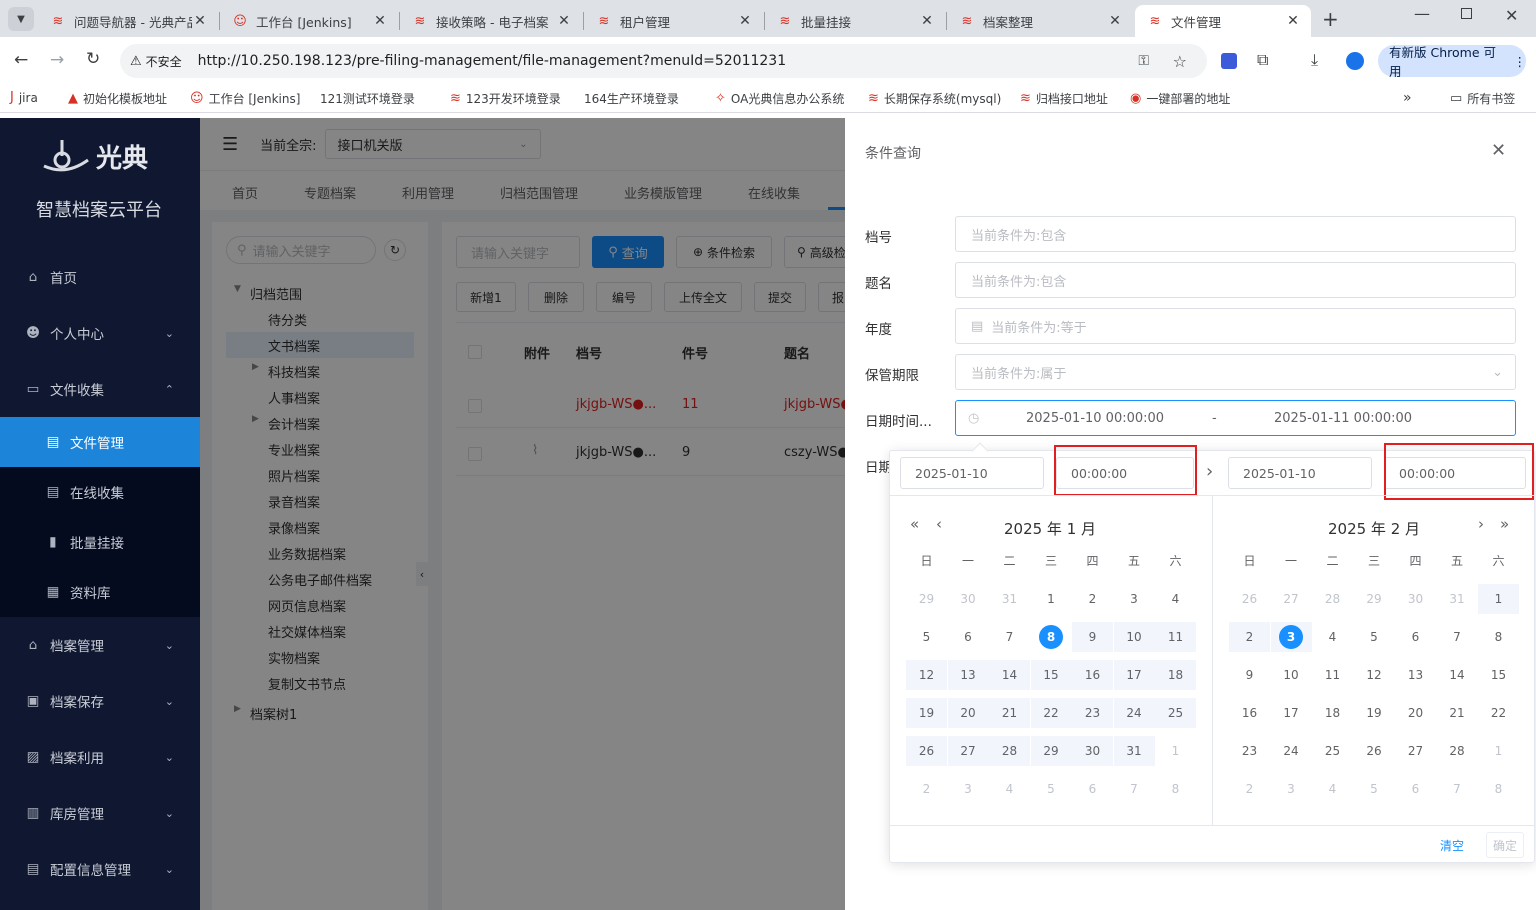 The width and height of the screenshot is (1536, 910). Describe the element at coordinates (631, 98) in the screenshot. I see `bookmark-item: 164生产环境登录` at that location.